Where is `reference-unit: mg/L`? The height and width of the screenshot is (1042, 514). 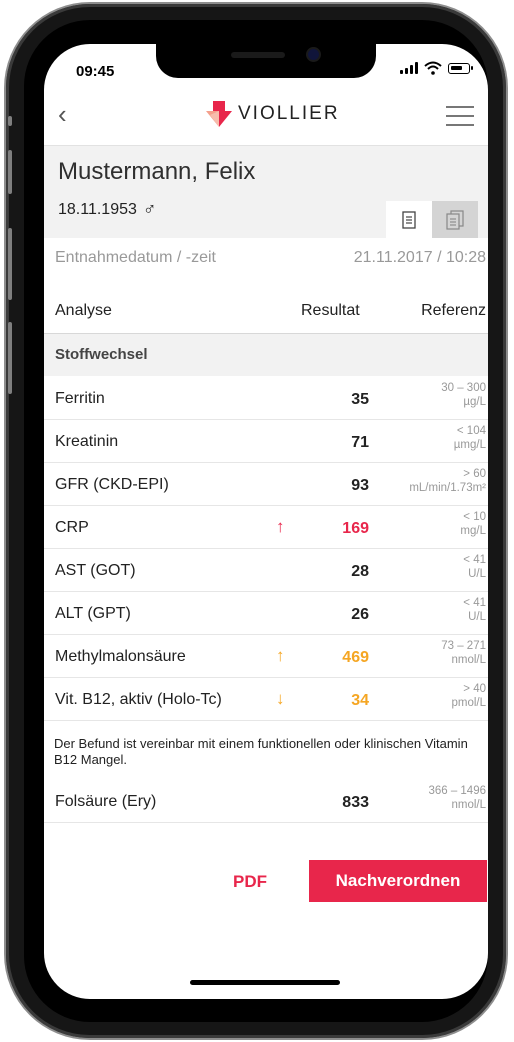 reference-unit: mg/L is located at coordinates (473, 531).